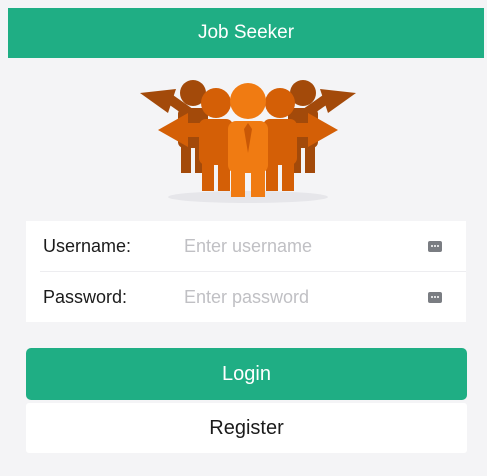  I want to click on username-input, so click(299, 246).